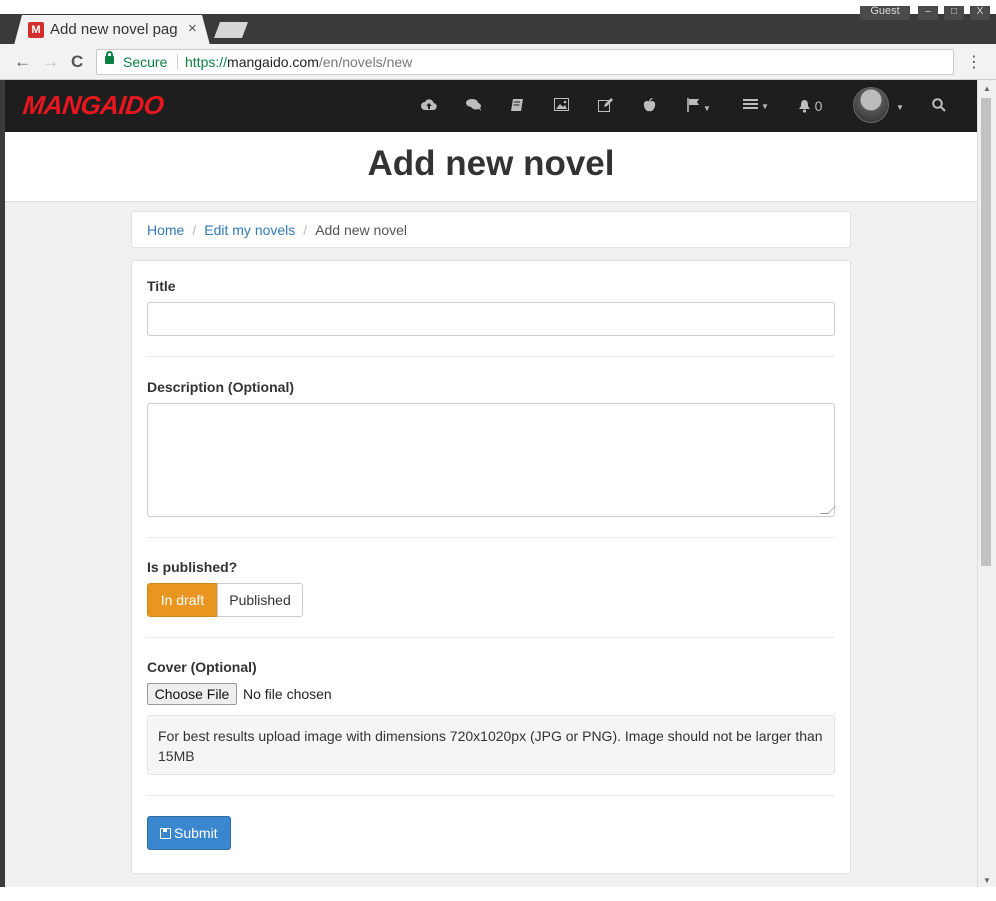  Describe the element at coordinates (974, 62) in the screenshot. I see `more-menu-icon: ⋮` at that location.